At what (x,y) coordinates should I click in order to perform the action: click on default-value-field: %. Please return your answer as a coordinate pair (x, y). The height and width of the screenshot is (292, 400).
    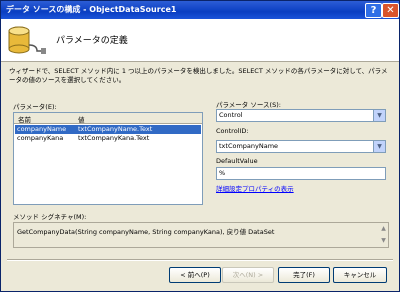
    Looking at the image, I should click on (301, 173).